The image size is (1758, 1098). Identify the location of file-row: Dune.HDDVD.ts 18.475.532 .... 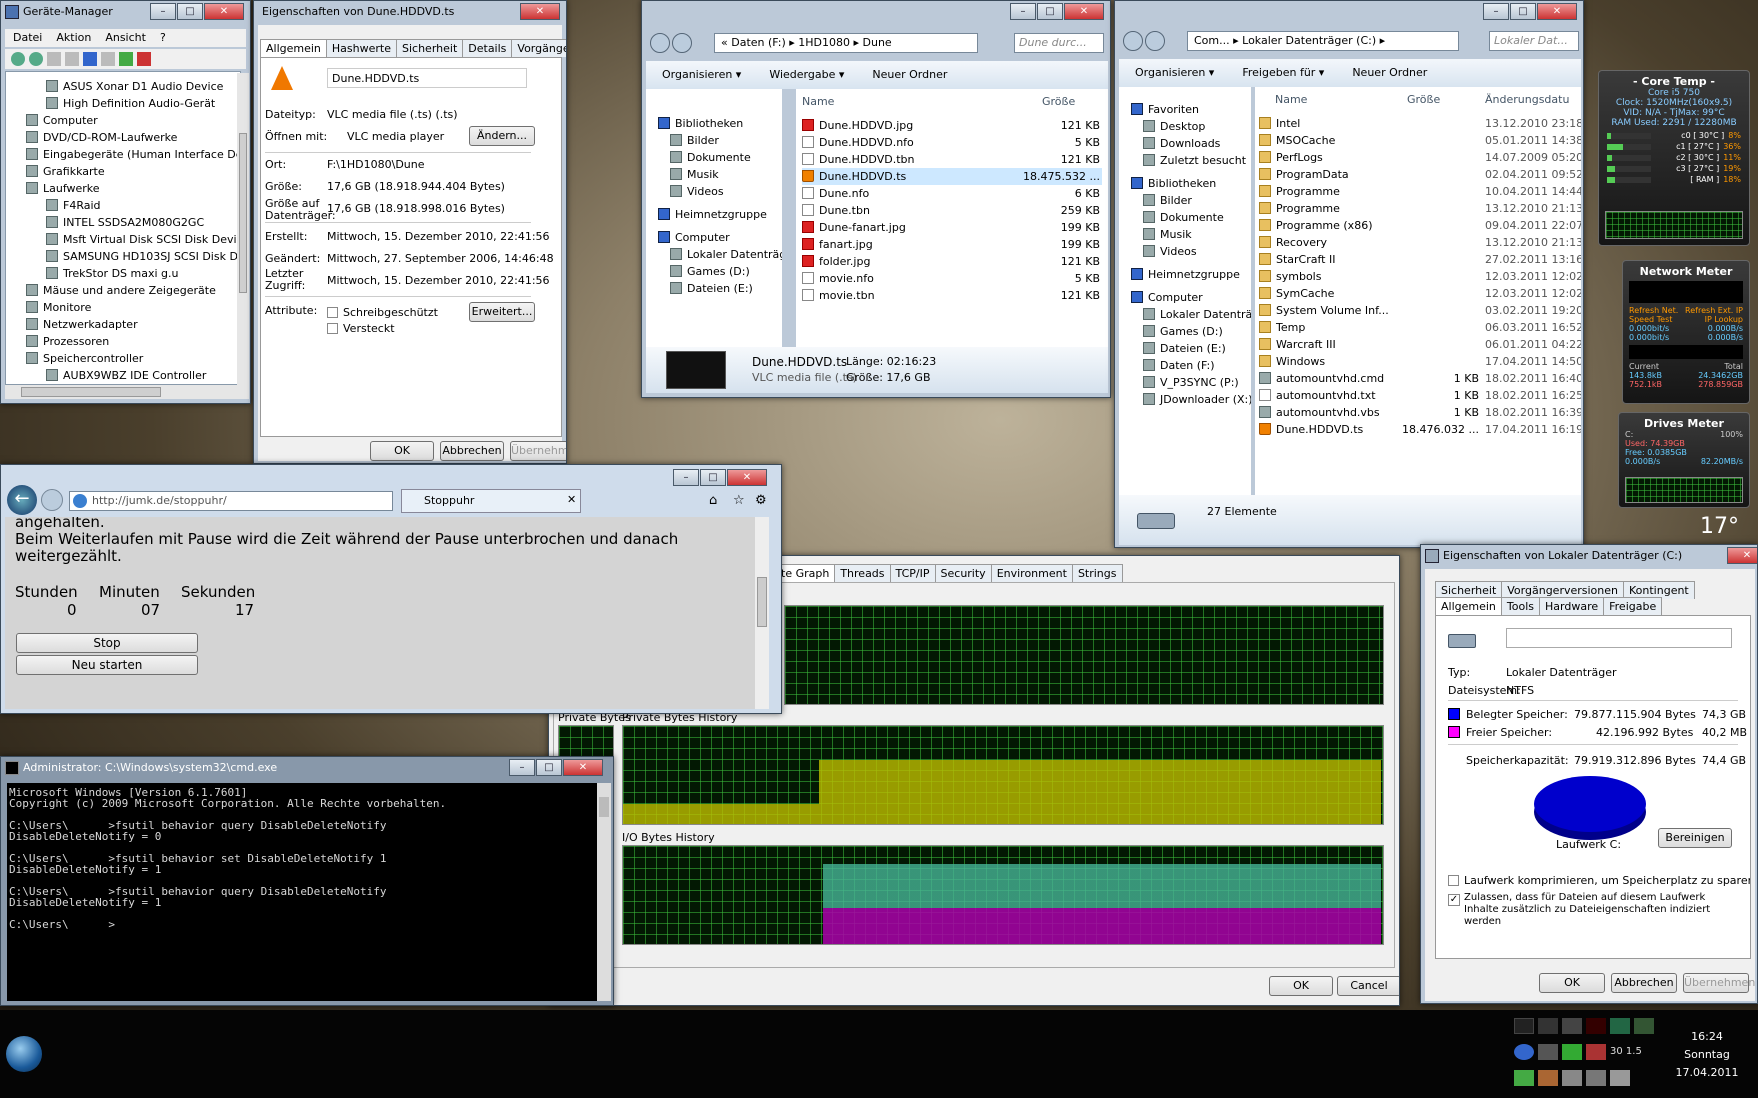
(952, 176).